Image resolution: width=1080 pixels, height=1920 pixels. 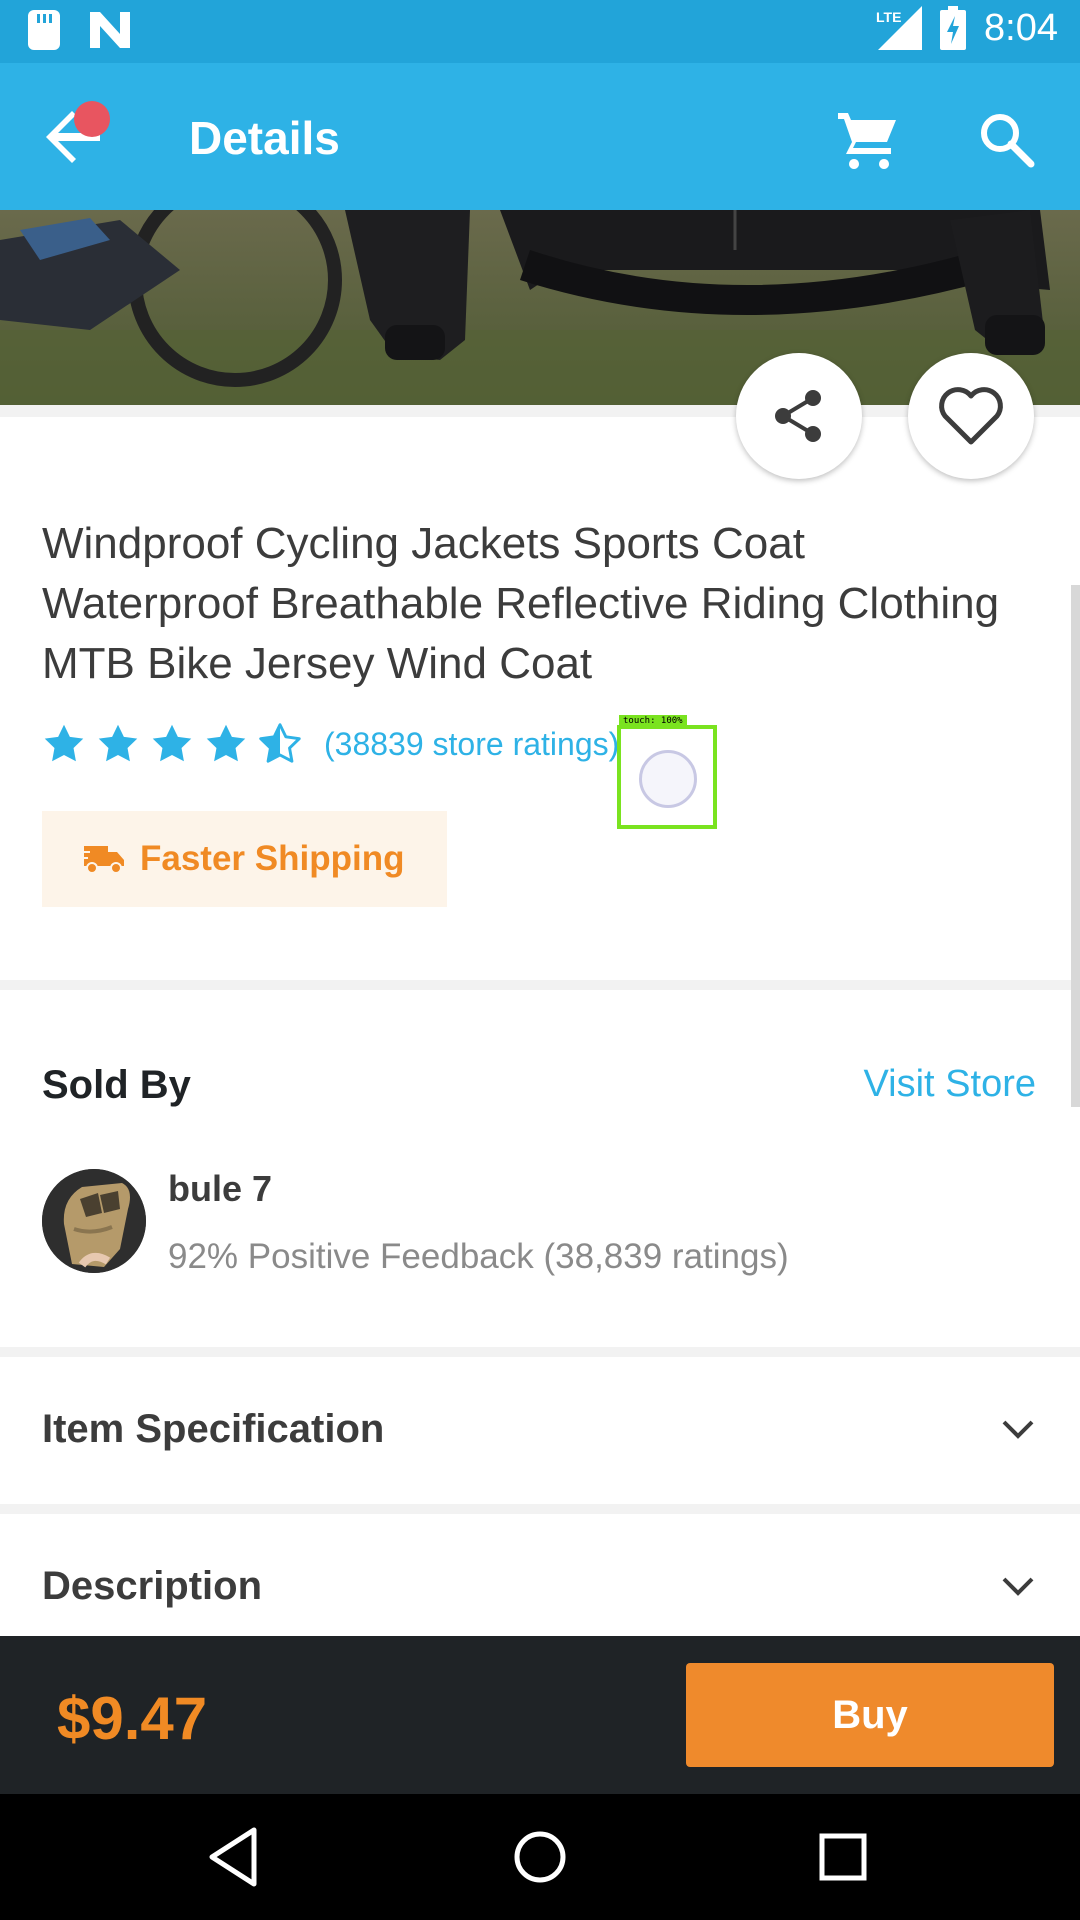 What do you see at coordinates (44, 30) in the screenshot?
I see `sd-card-icon` at bounding box center [44, 30].